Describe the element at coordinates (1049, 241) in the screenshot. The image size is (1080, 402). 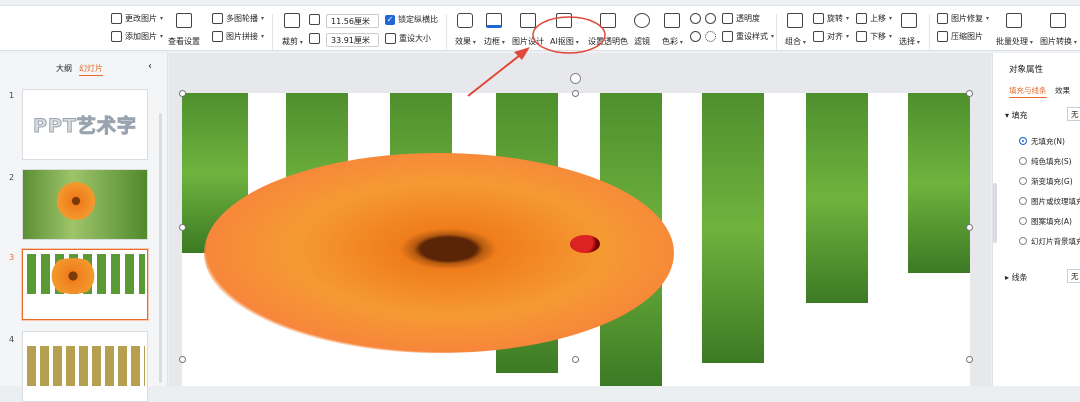
I see `fill-option-slide-bg: 幻灯片背景填充` at that location.